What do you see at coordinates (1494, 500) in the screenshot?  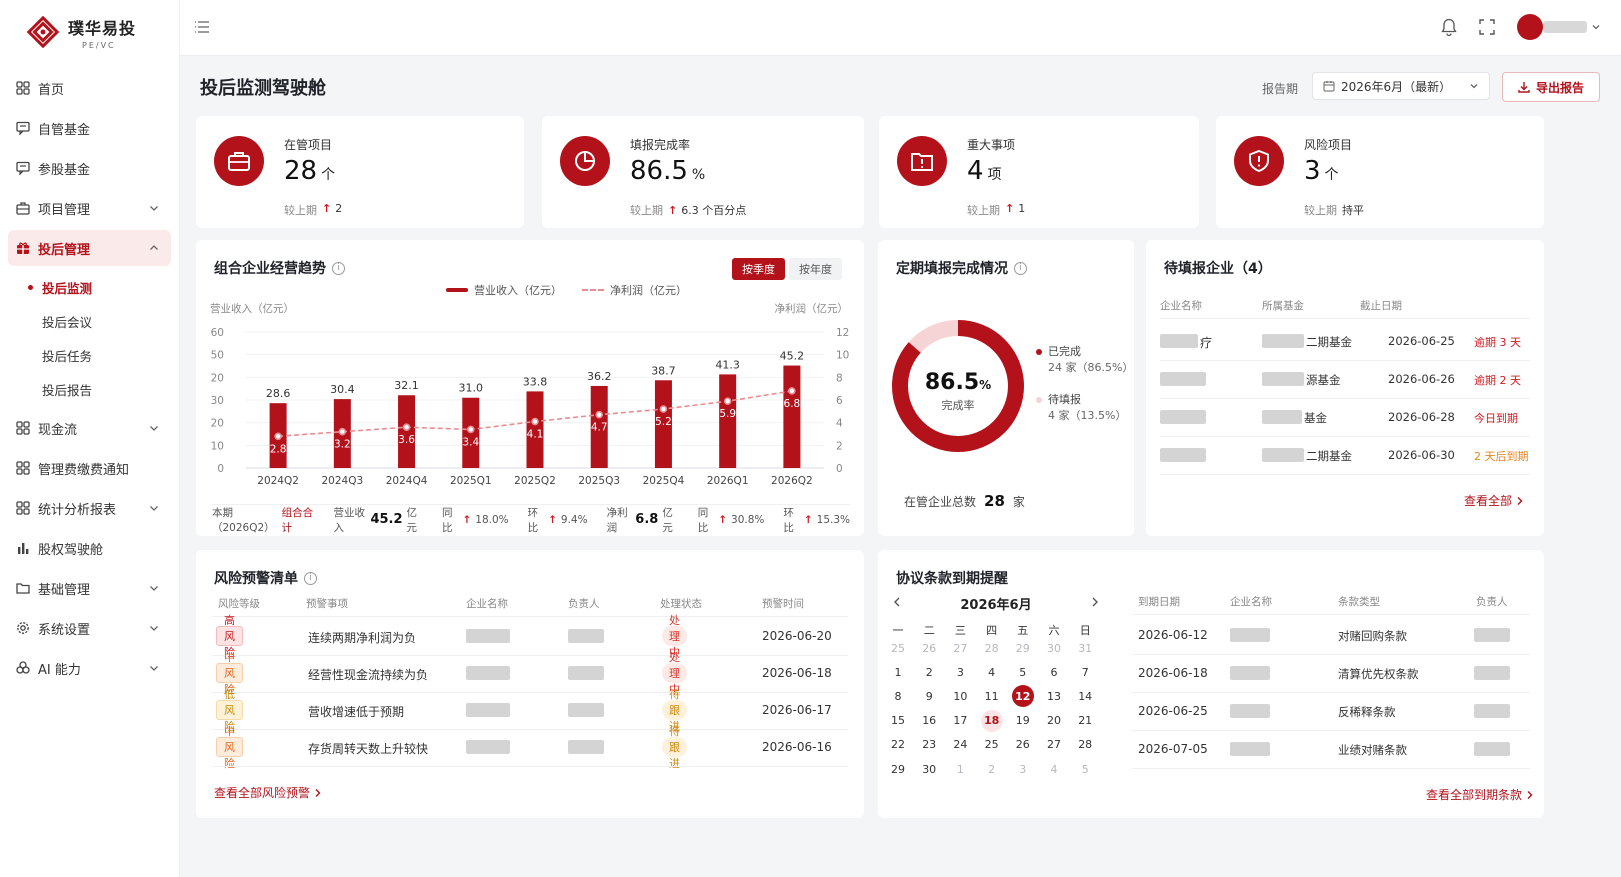 I see `pending-view-all-link: 查看全部` at bounding box center [1494, 500].